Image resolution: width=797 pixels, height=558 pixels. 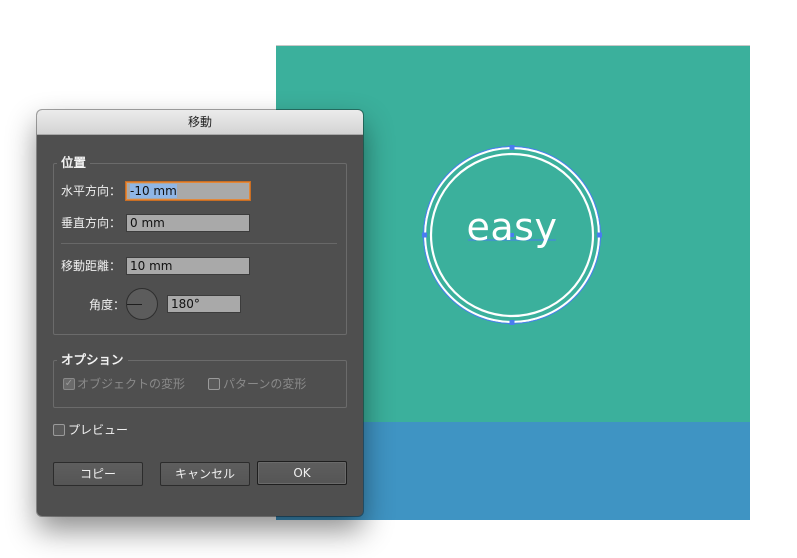 I want to click on transform-objects-checkbox: ✓, so click(x=69, y=384).